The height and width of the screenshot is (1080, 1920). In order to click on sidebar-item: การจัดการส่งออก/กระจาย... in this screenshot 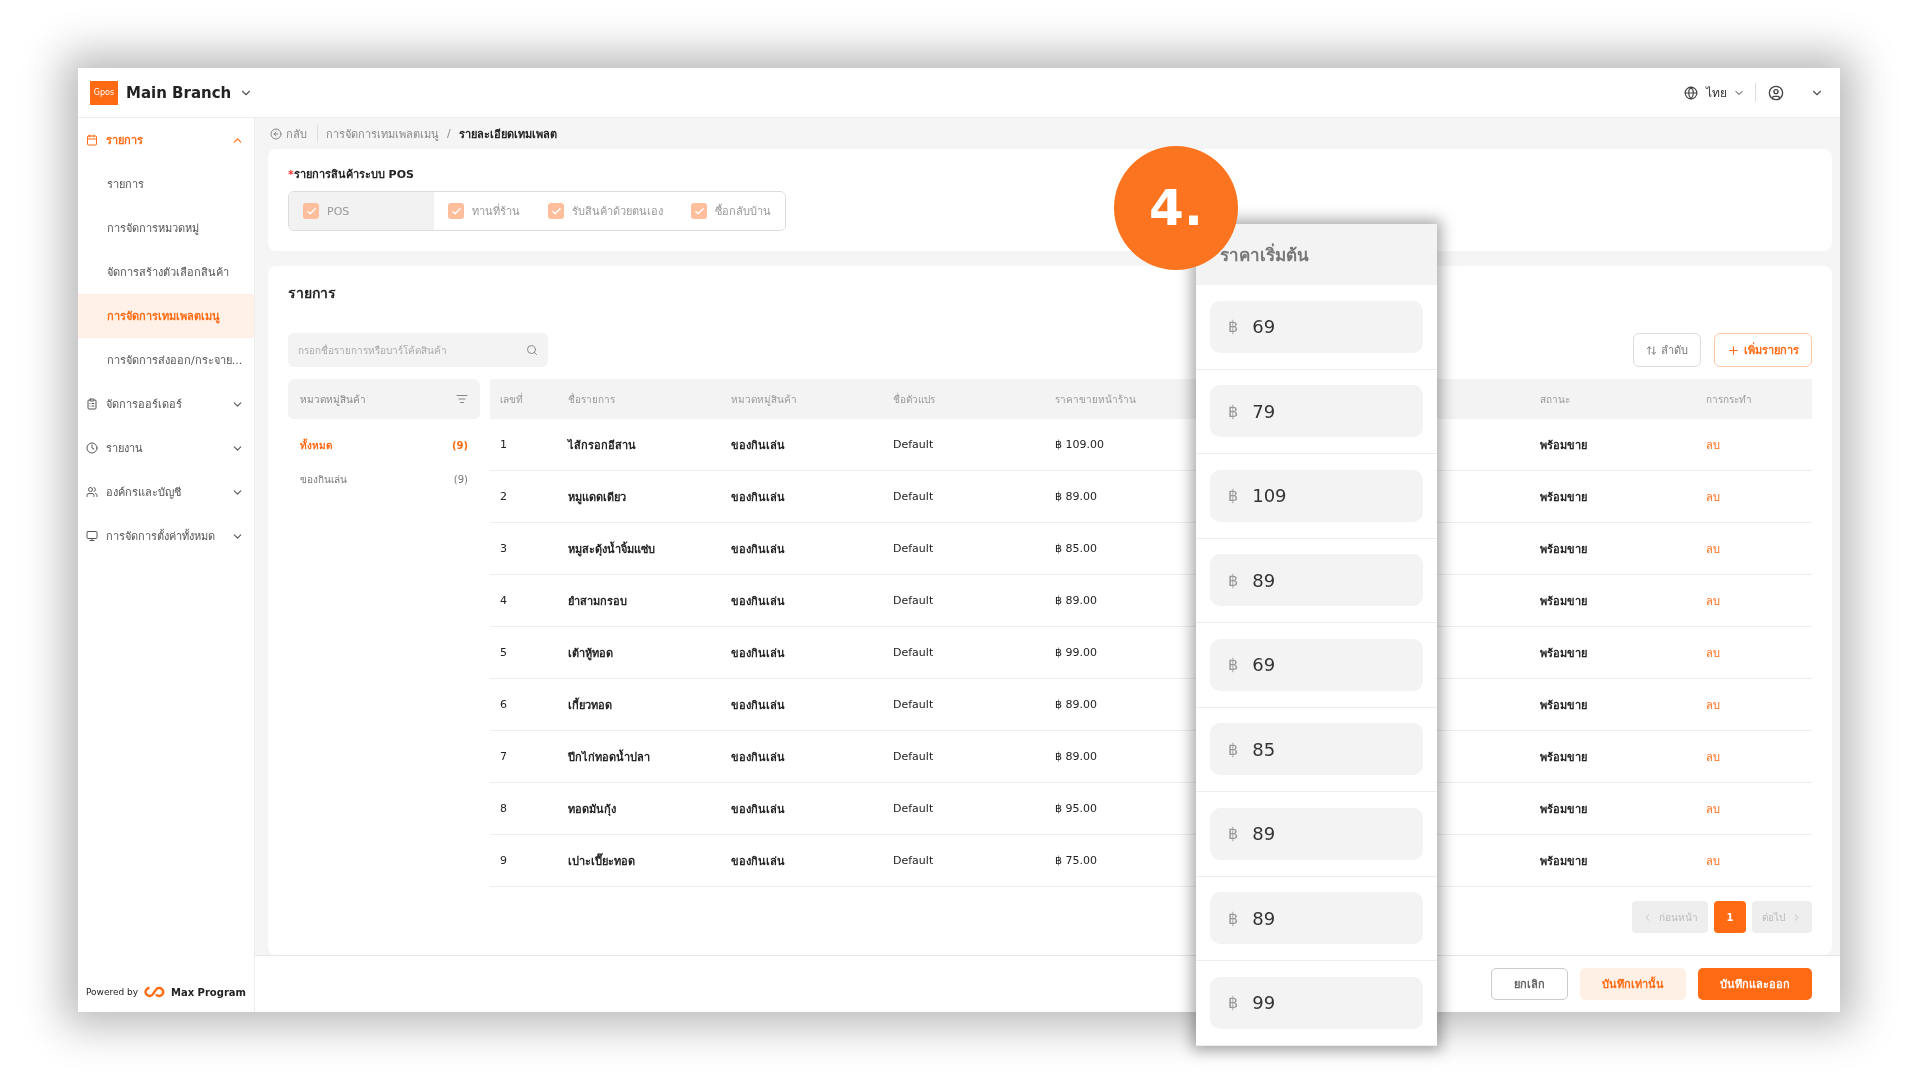, I will do `click(166, 360)`.